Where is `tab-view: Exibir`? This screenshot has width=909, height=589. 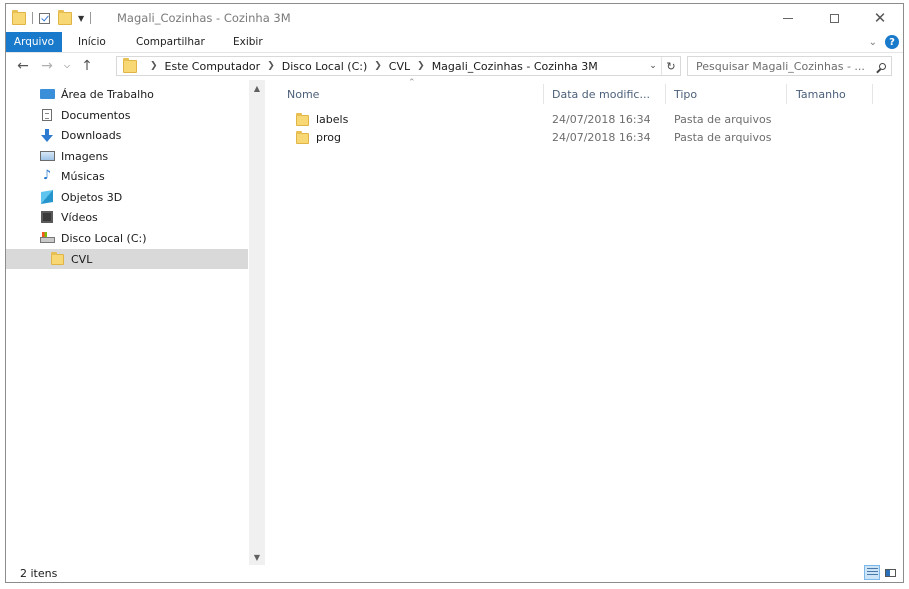 tab-view: Exibir is located at coordinates (248, 42).